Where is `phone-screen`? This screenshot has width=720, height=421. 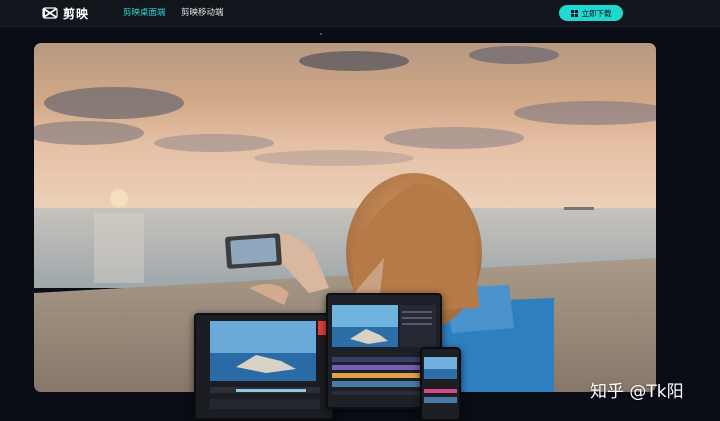
phone-screen is located at coordinates (440, 384).